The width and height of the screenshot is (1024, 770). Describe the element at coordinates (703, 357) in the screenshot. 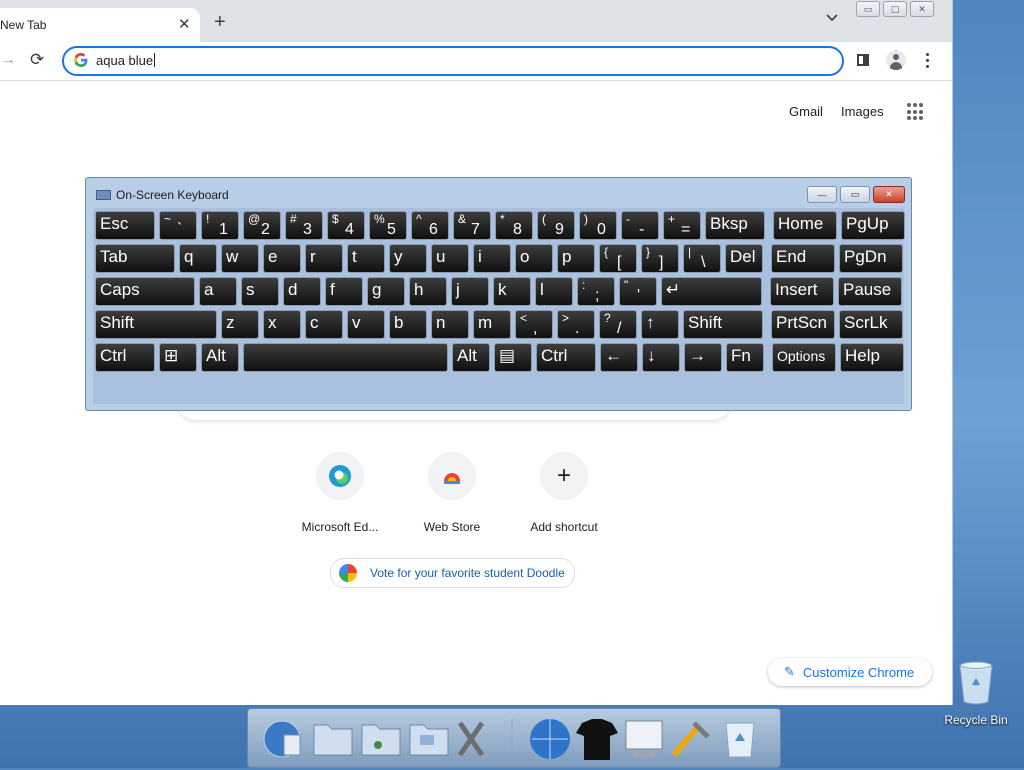

I see `osk-key-right: →` at that location.